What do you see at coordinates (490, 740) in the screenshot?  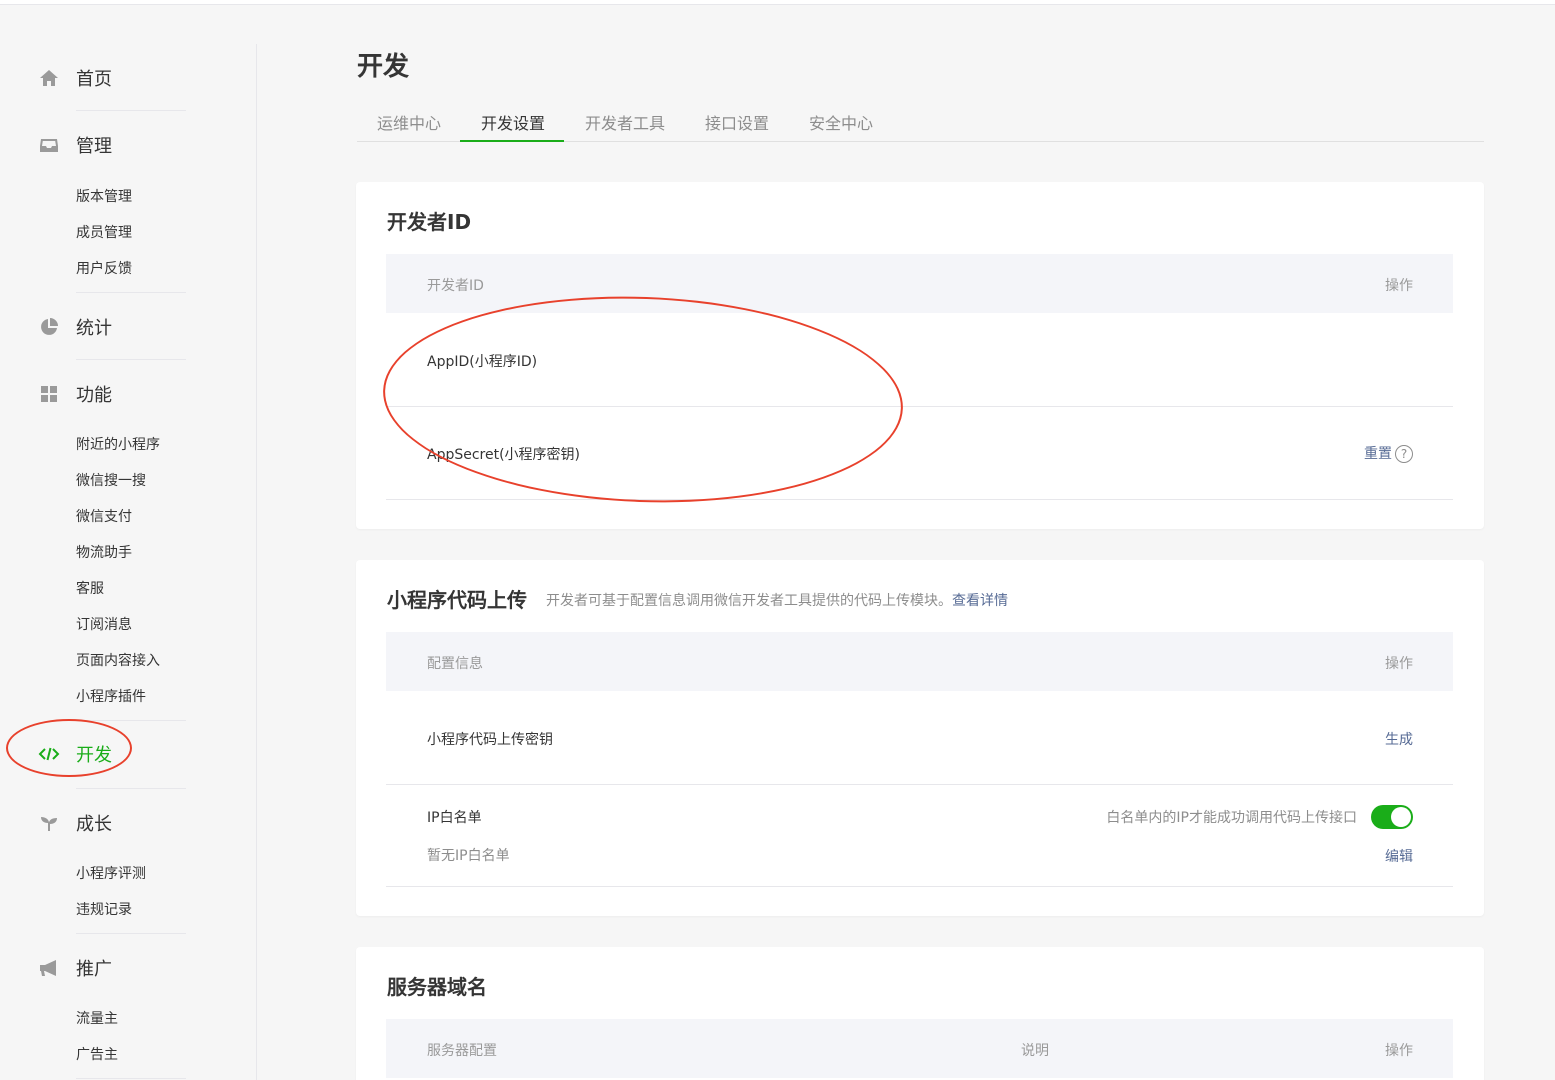 I see `upload-key-label: 小程序代码上传密钥` at bounding box center [490, 740].